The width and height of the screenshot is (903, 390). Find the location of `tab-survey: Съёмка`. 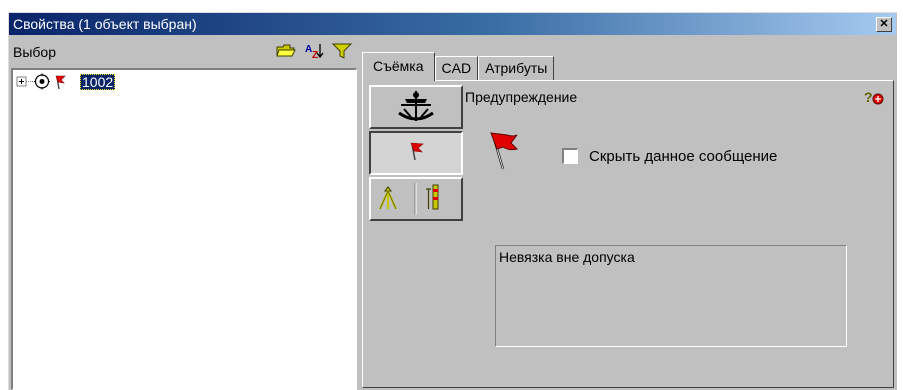

tab-survey: Съёмка is located at coordinates (398, 66).